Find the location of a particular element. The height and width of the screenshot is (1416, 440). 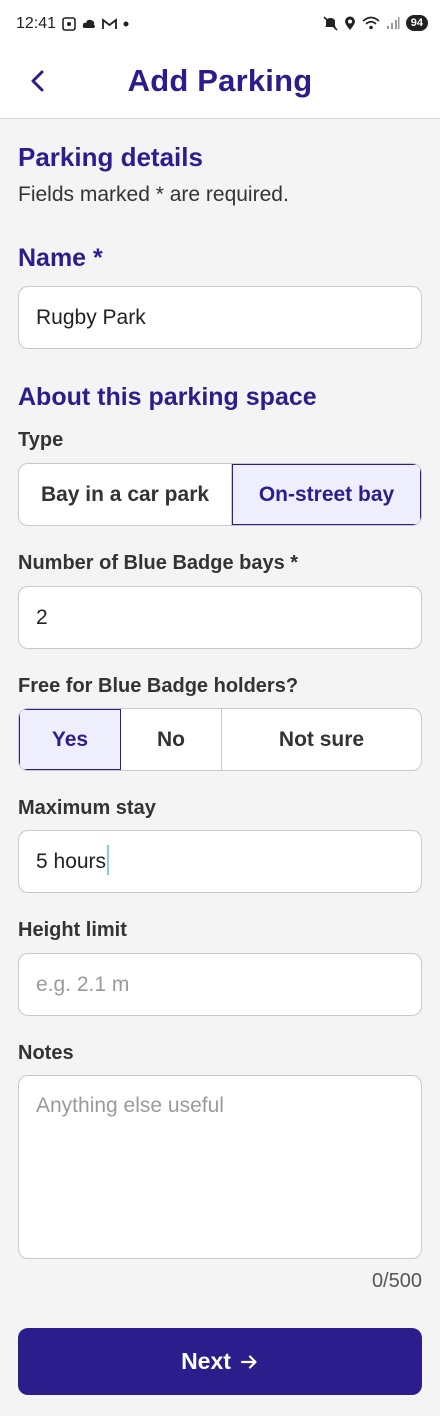

status-time: 12:41 is located at coordinates (36, 23).